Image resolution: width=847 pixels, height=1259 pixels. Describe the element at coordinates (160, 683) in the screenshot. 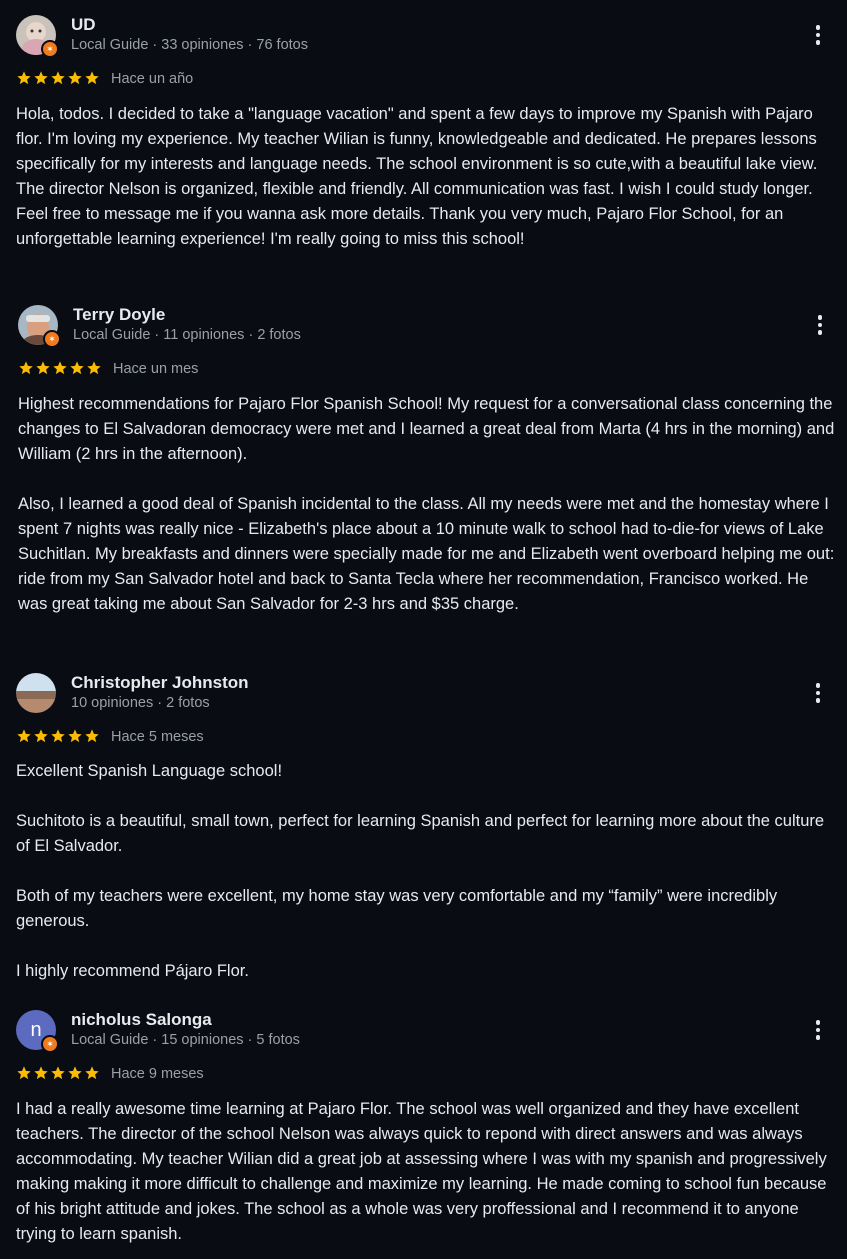

I see `reviewer-name: Christopher Johnston` at that location.